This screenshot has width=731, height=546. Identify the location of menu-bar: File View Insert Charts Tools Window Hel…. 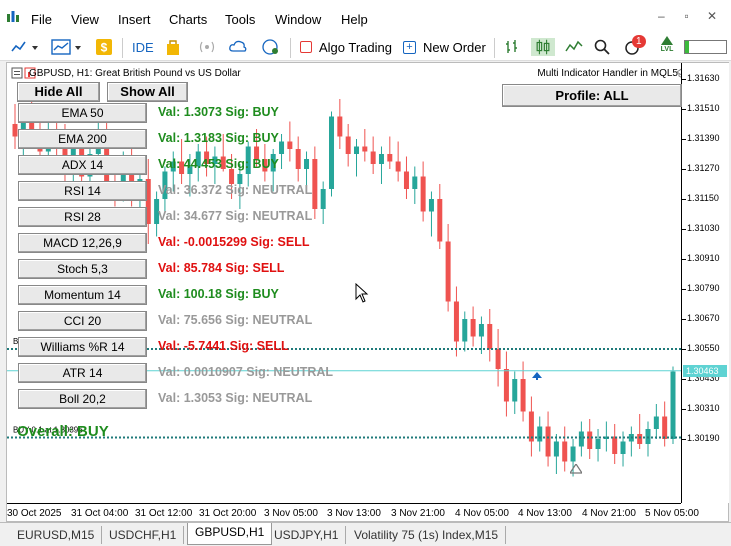
(365, 17).